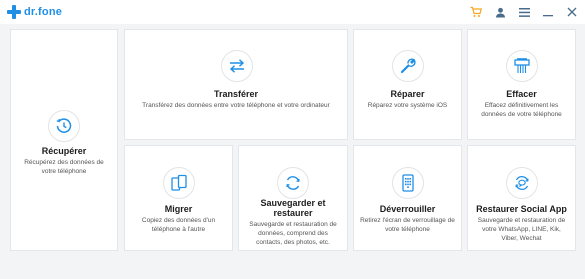 The width and height of the screenshot is (585, 279). What do you see at coordinates (407, 94) in the screenshot?
I see `tile-repair-title: Réparer` at bounding box center [407, 94].